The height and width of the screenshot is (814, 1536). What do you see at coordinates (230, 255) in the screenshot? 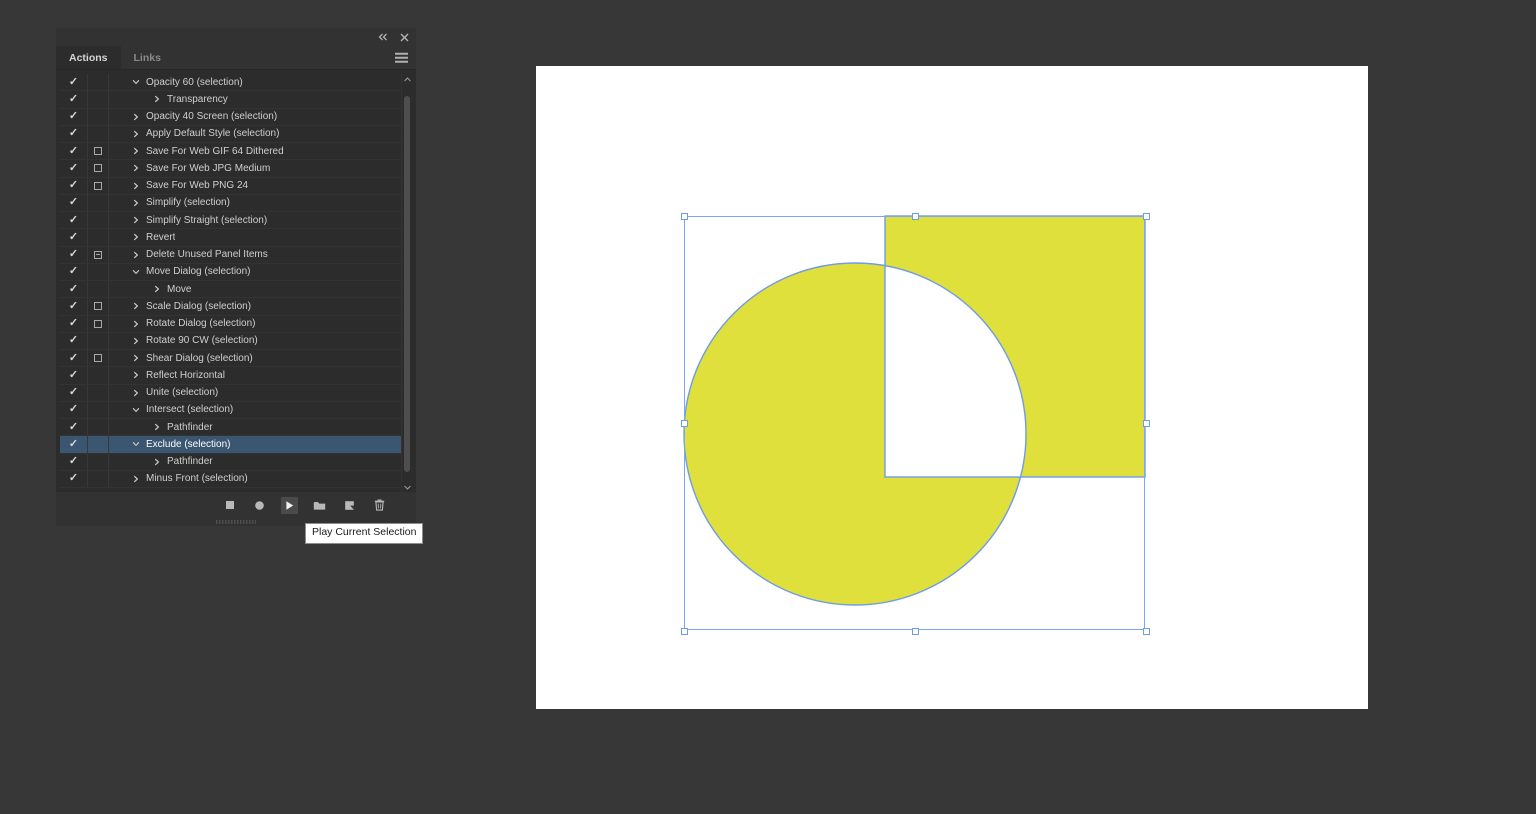
I see `action-row: ✓ Delete Unused Panel Items` at bounding box center [230, 255].